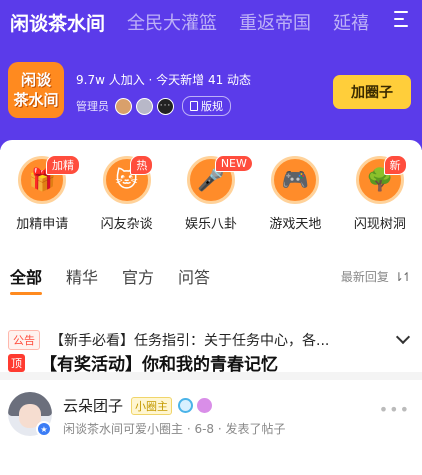  Describe the element at coordinates (16, 363) in the screenshot. I see `pinned-badge: 顶` at that location.